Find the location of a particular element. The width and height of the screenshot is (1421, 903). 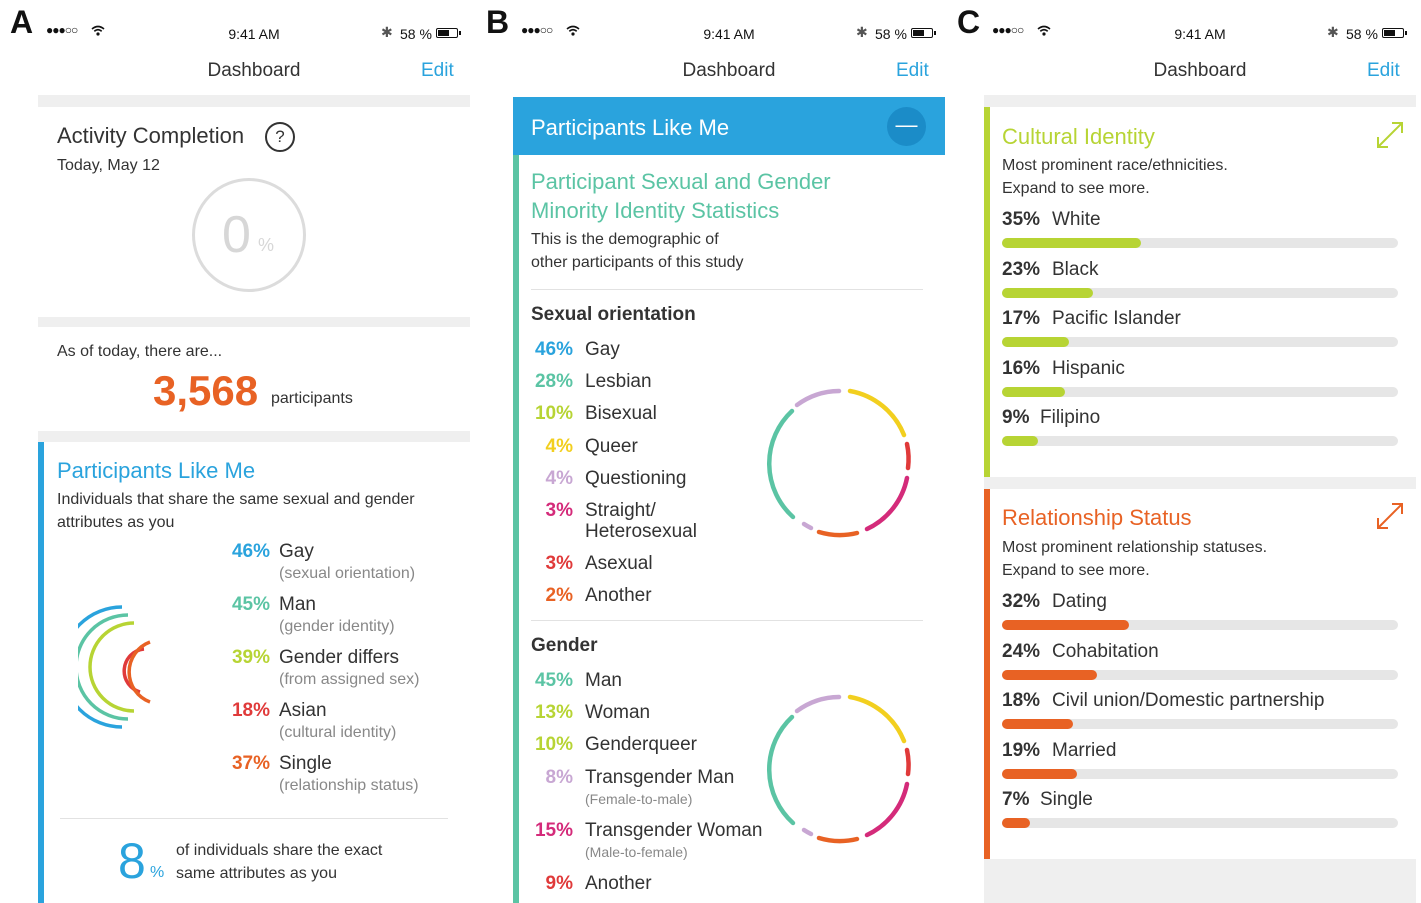

plm-title: Participants Like Me is located at coordinates (156, 470).